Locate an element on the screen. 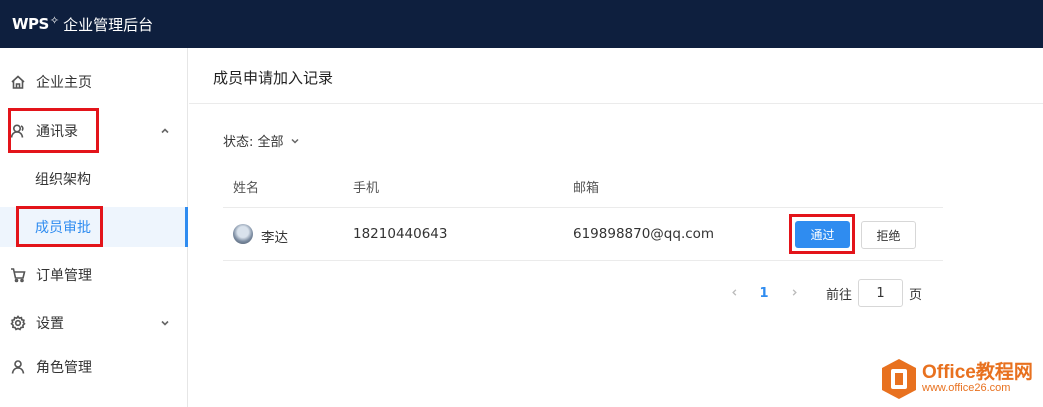  member-phone: 18210440643 is located at coordinates (400, 234).